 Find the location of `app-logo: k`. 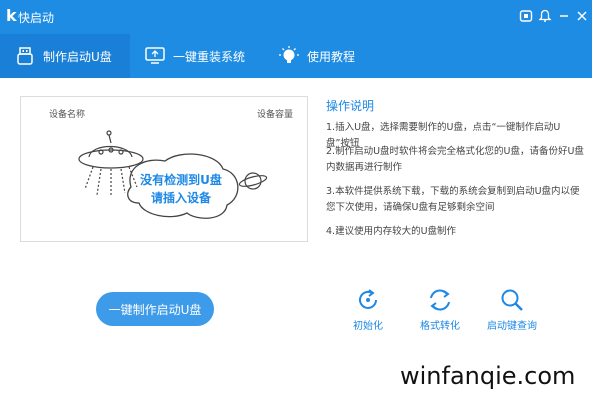

app-logo: k is located at coordinates (11, 15).